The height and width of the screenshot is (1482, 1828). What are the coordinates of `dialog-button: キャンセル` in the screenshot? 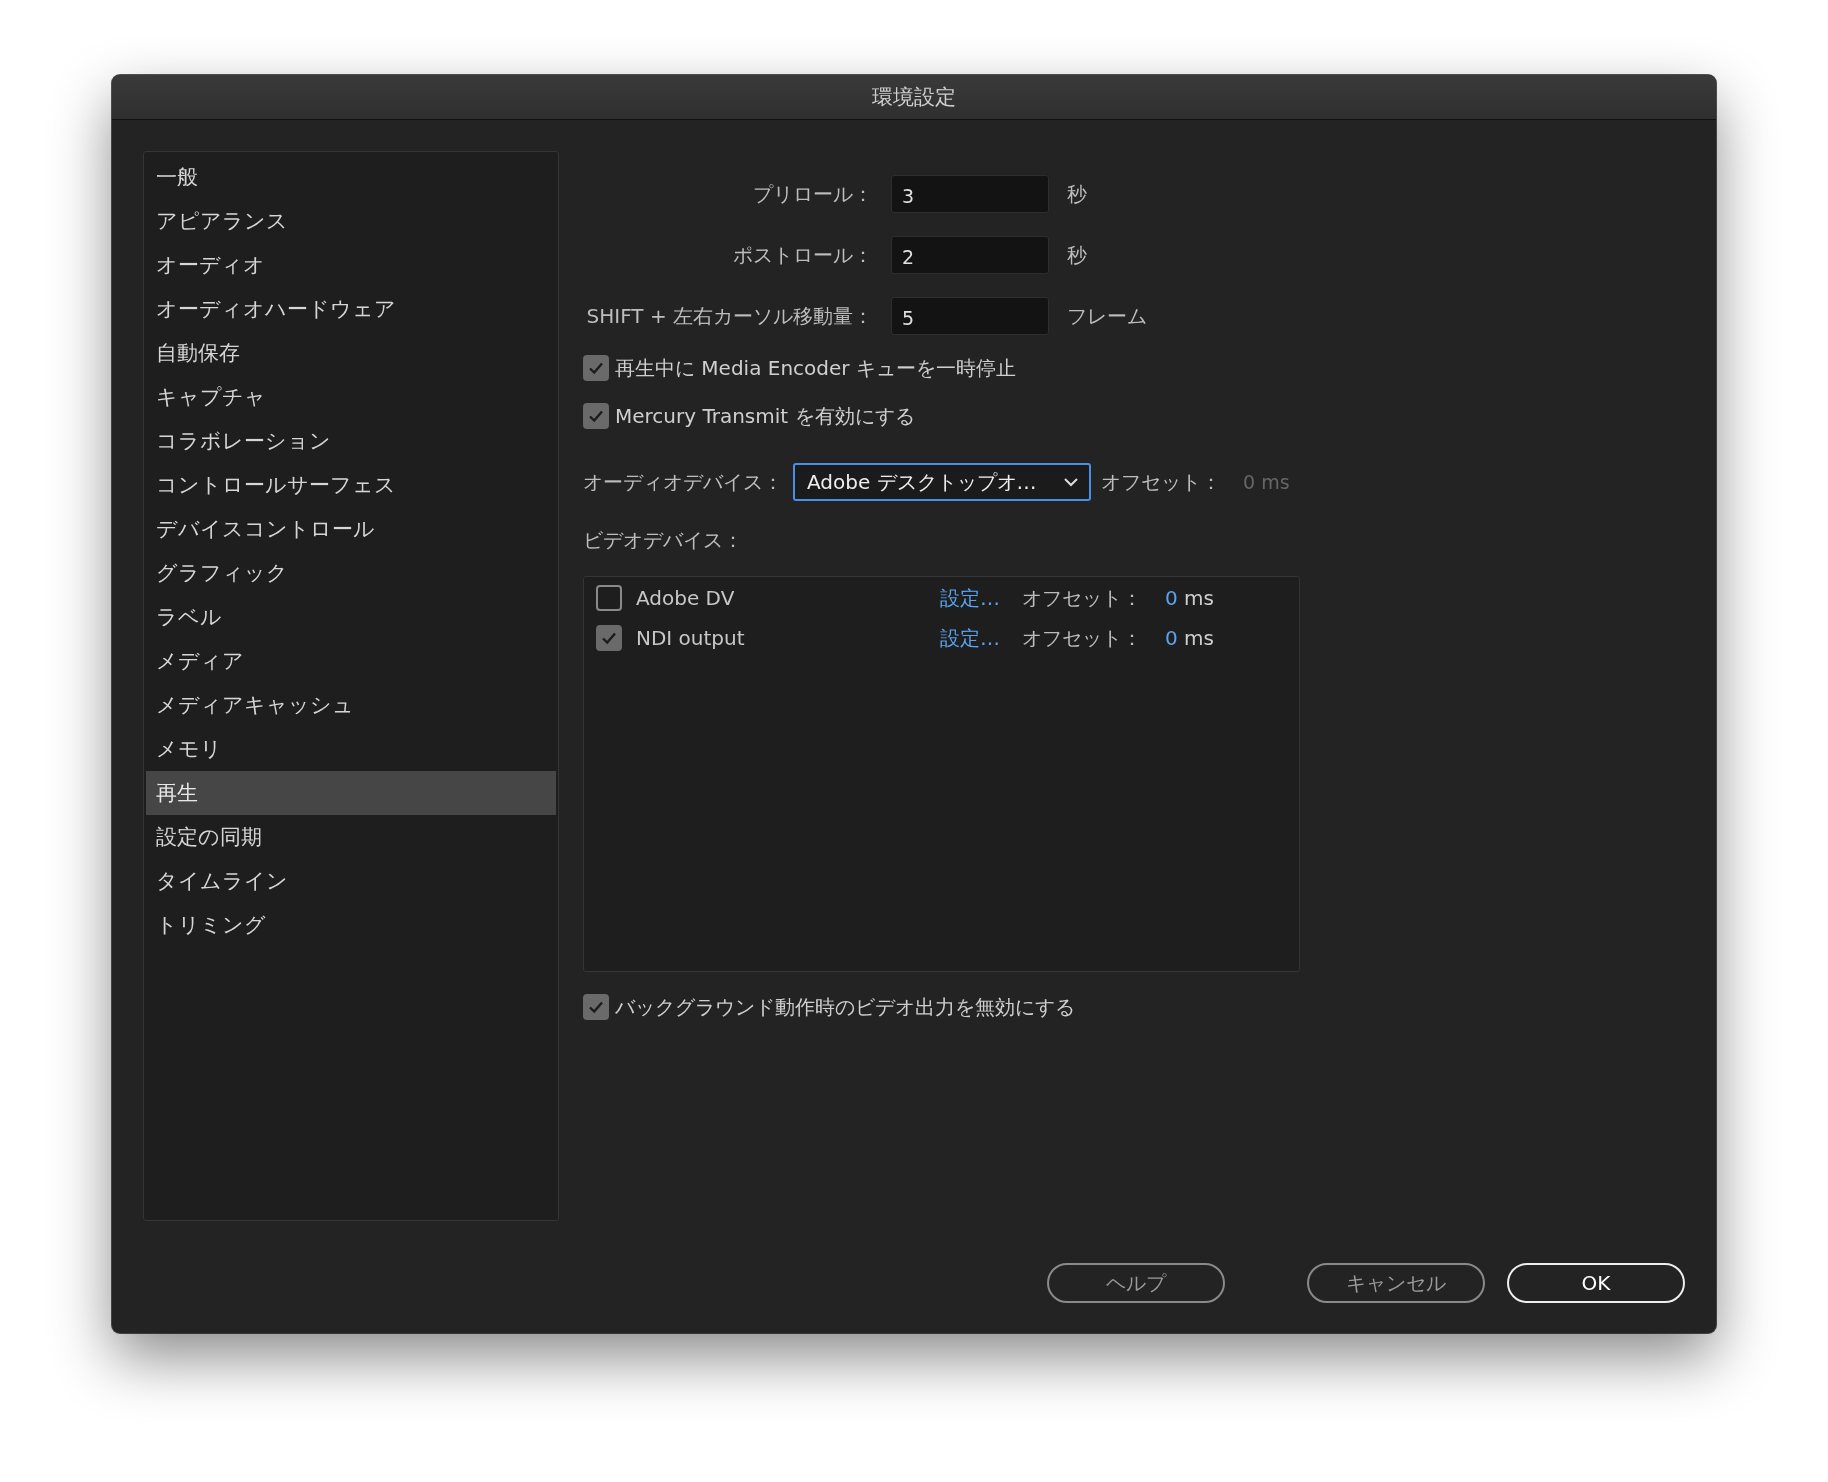 It's located at (1396, 1283).